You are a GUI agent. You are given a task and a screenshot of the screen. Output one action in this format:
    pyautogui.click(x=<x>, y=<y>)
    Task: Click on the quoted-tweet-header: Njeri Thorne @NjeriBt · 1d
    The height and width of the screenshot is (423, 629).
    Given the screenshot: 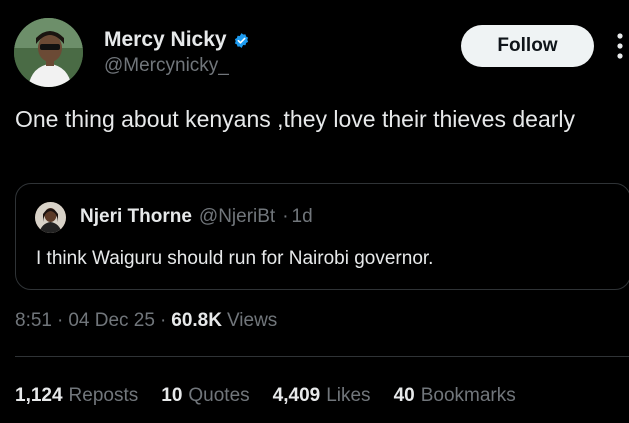 What is the action you would take?
    pyautogui.click(x=196, y=217)
    